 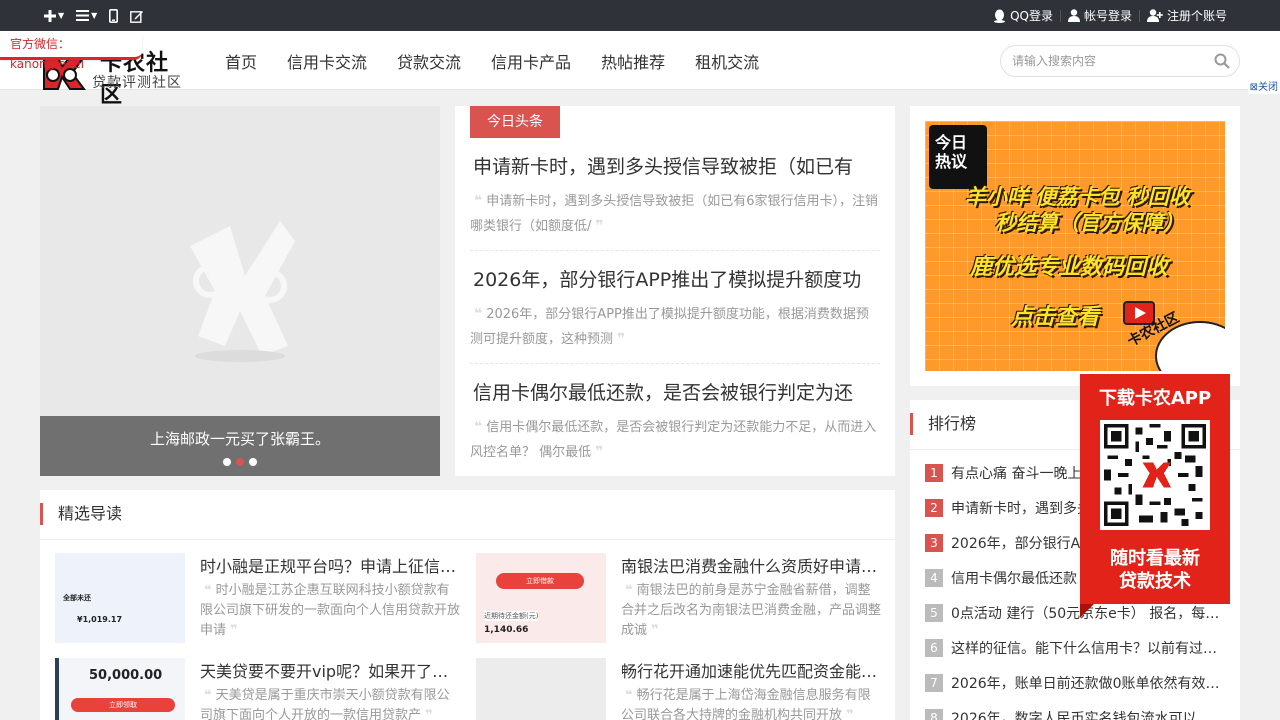 I want to click on menu-button: ▼, so click(x=86, y=15).